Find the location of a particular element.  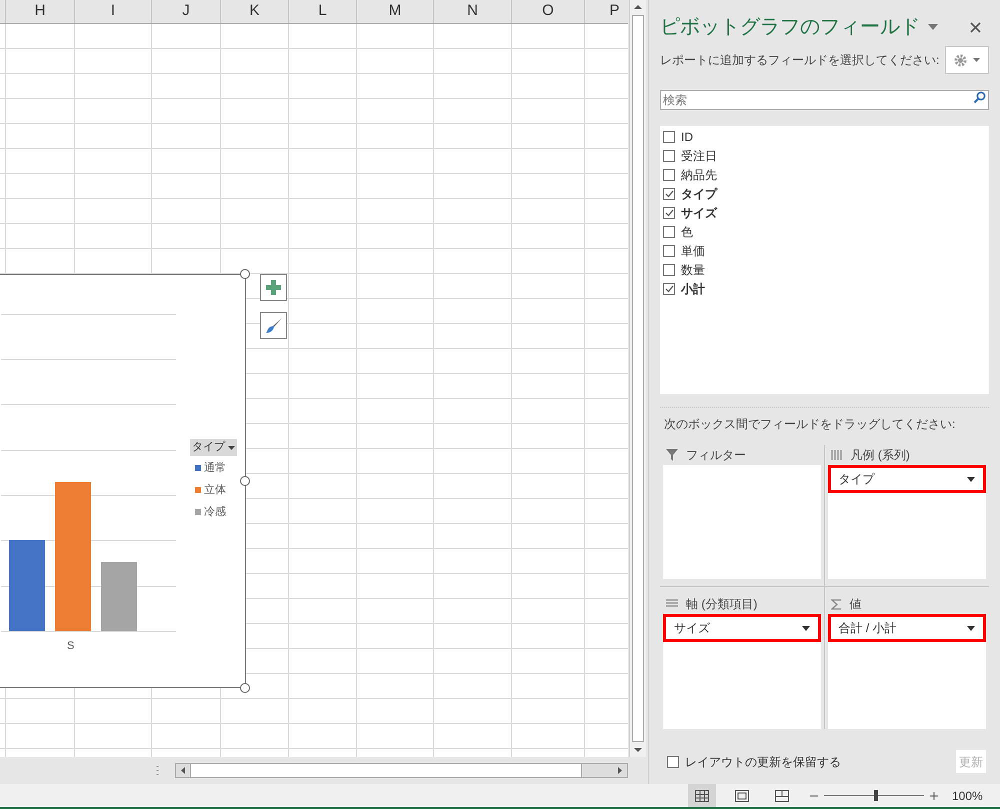

column-header: J is located at coordinates (186, 11).